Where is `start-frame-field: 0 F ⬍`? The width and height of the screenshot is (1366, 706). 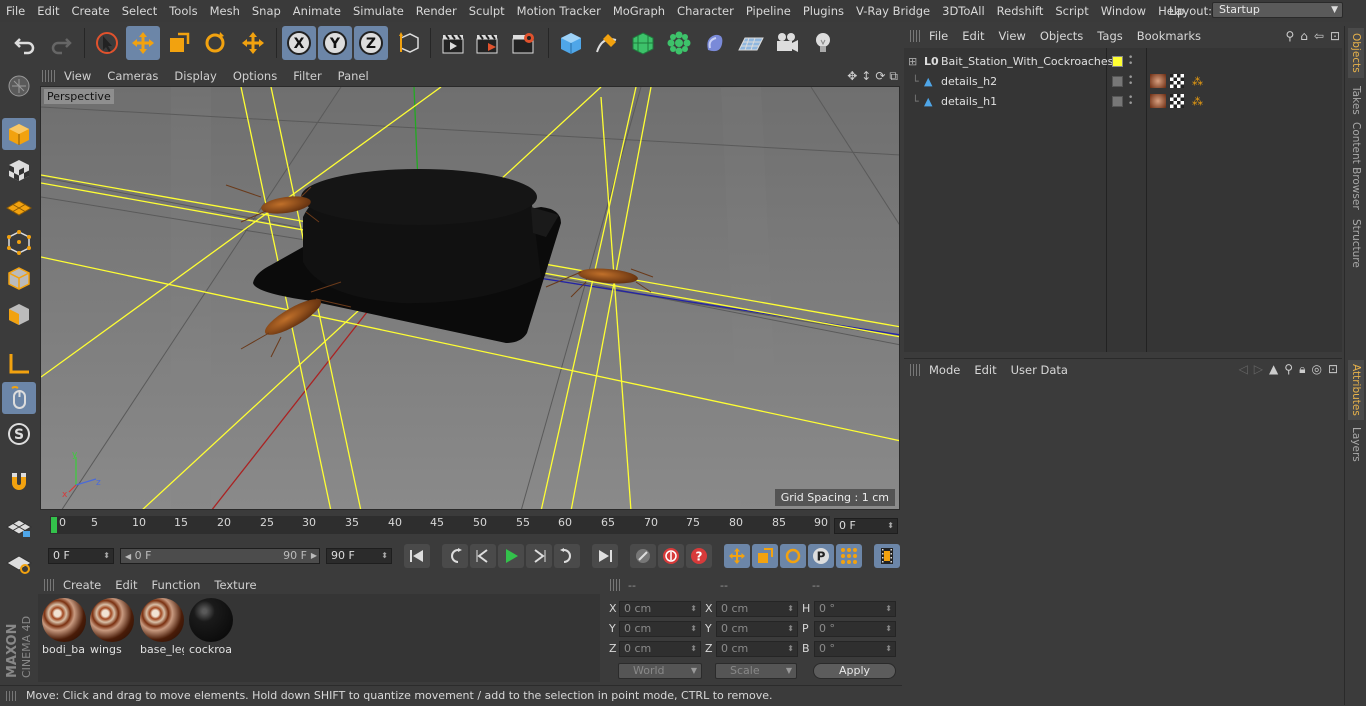 start-frame-field: 0 F ⬍ is located at coordinates (81, 556).